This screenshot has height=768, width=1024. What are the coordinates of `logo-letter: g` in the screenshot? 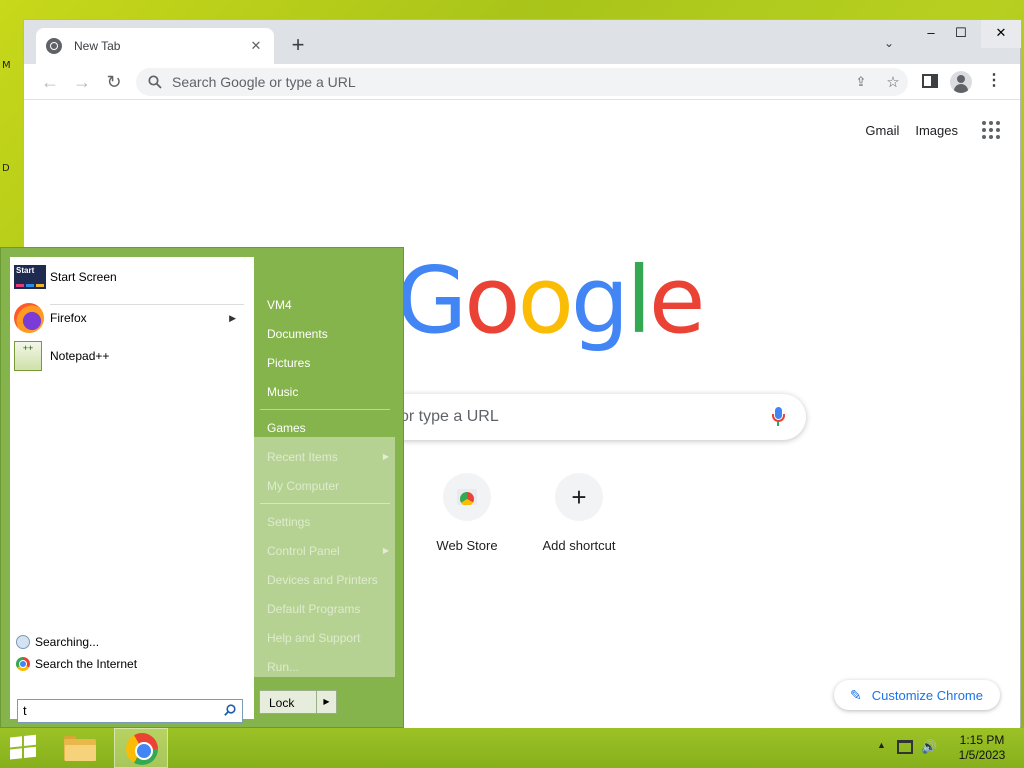 It's located at (599, 300).